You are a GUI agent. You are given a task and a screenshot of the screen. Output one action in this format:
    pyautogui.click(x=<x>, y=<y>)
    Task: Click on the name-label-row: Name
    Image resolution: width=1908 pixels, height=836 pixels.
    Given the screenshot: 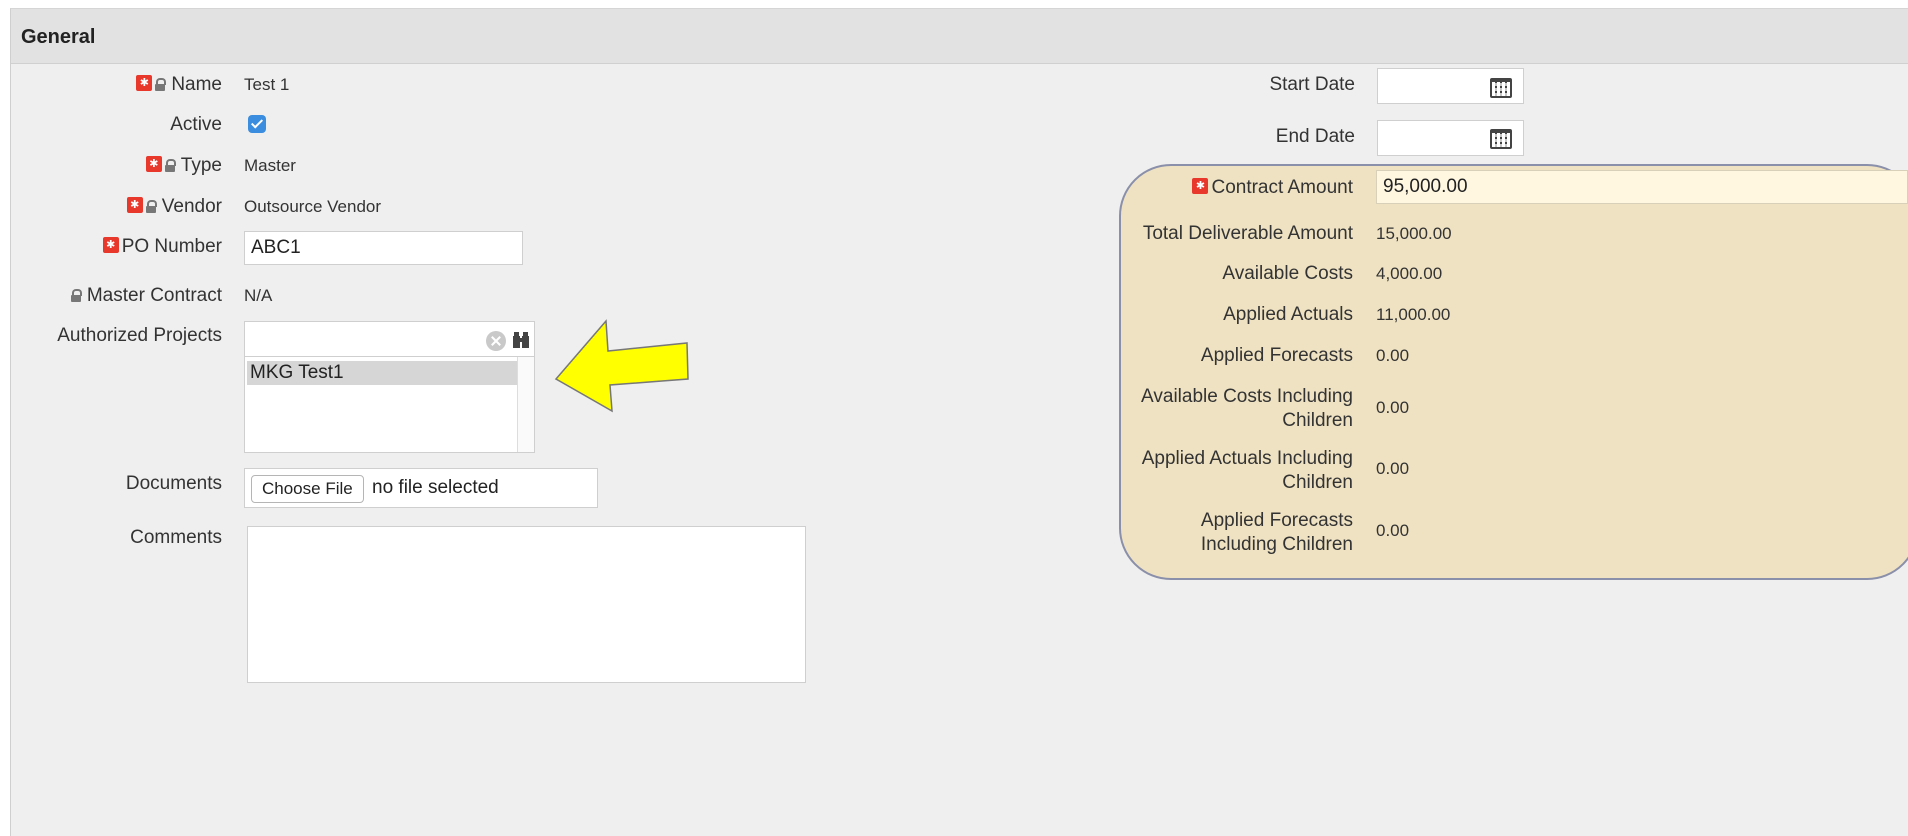 What is the action you would take?
    pyautogui.click(x=179, y=85)
    